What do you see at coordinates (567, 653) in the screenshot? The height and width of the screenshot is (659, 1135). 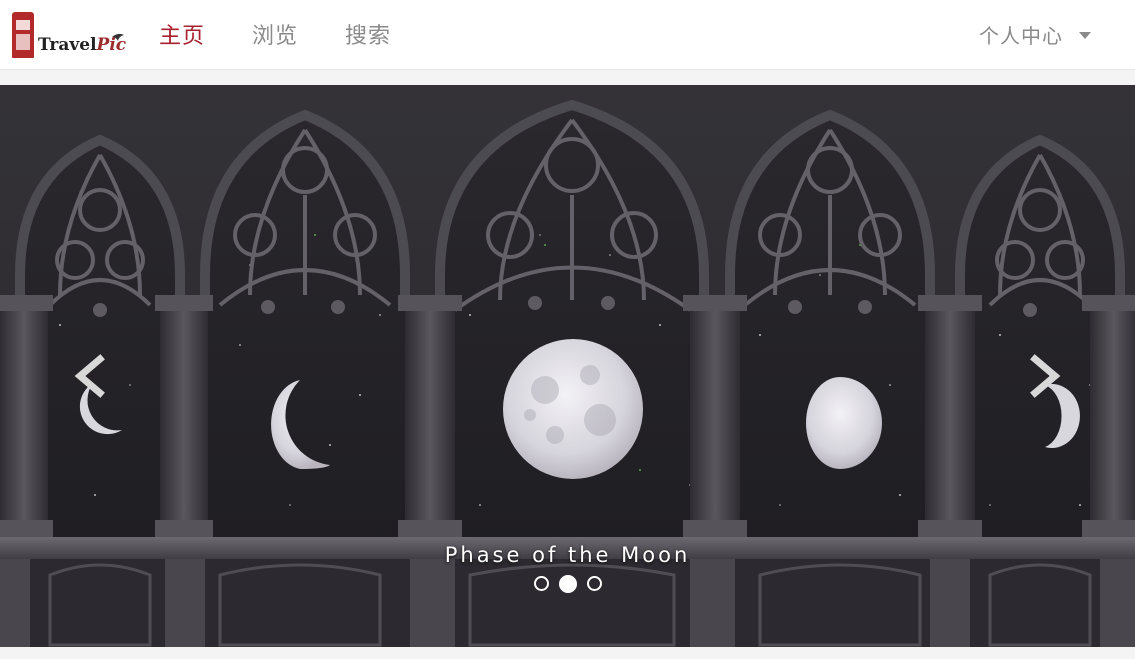 I see `page-bottom-strip` at bounding box center [567, 653].